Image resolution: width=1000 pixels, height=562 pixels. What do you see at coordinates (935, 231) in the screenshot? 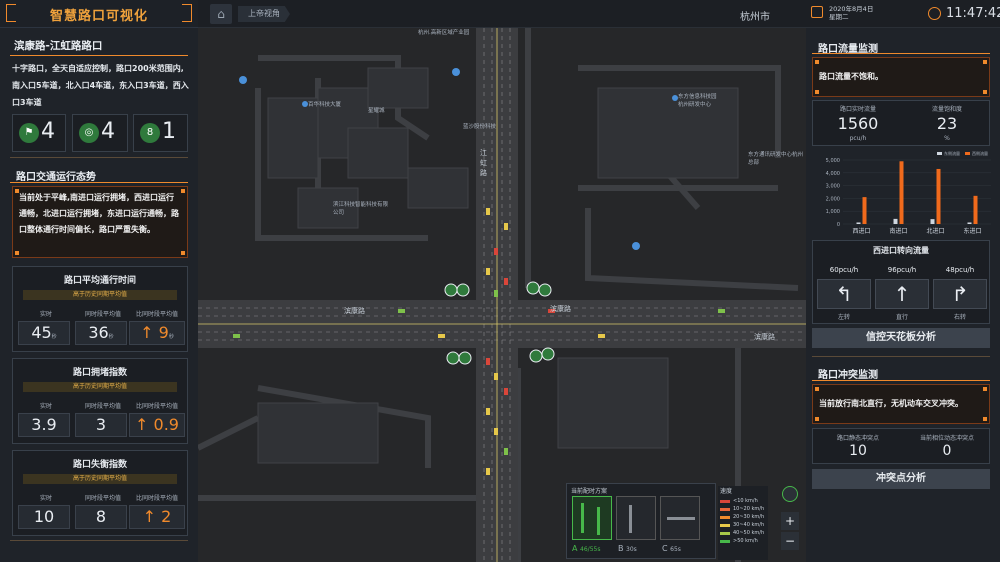
I see `x-tick-label: 北进口` at bounding box center [935, 231].